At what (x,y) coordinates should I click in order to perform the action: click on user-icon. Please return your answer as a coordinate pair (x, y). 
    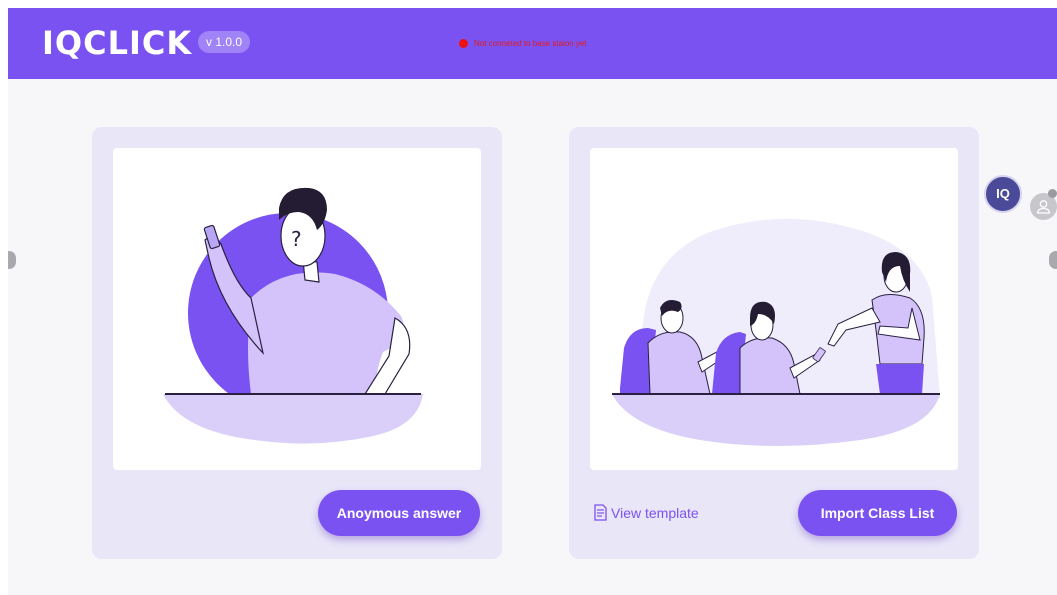
    Looking at the image, I should click on (1043, 207).